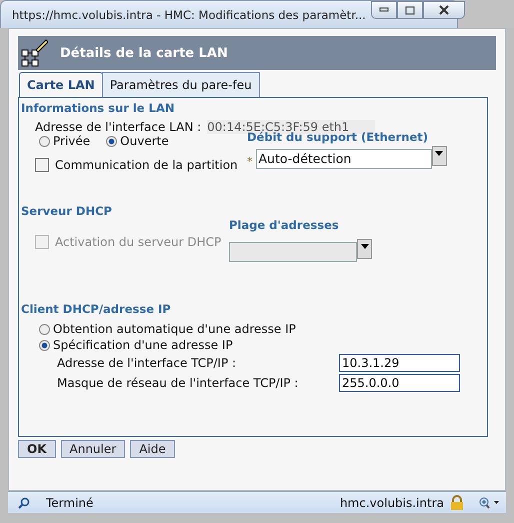 The image size is (514, 523). Describe the element at coordinates (98, 108) in the screenshot. I see `section-heading: Informations sur le LAN` at that location.